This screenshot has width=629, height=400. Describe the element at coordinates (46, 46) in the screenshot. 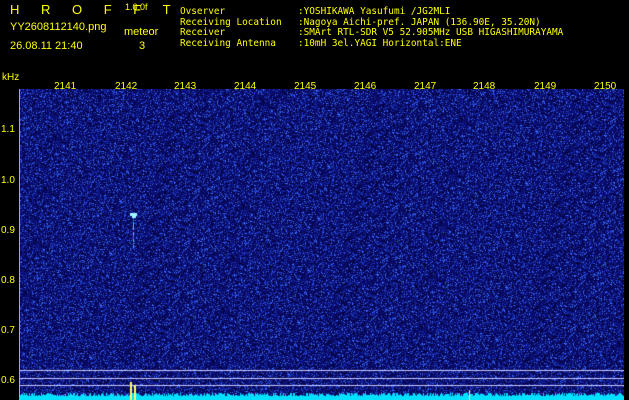

I see `capture-datetime: 26.08.11 21:40` at that location.